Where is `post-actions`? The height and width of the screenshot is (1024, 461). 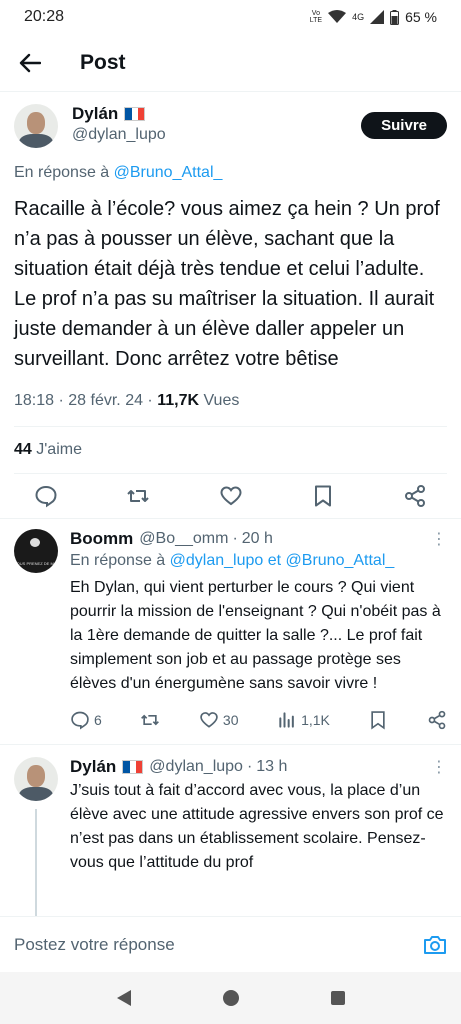
post-actions is located at coordinates (230, 496).